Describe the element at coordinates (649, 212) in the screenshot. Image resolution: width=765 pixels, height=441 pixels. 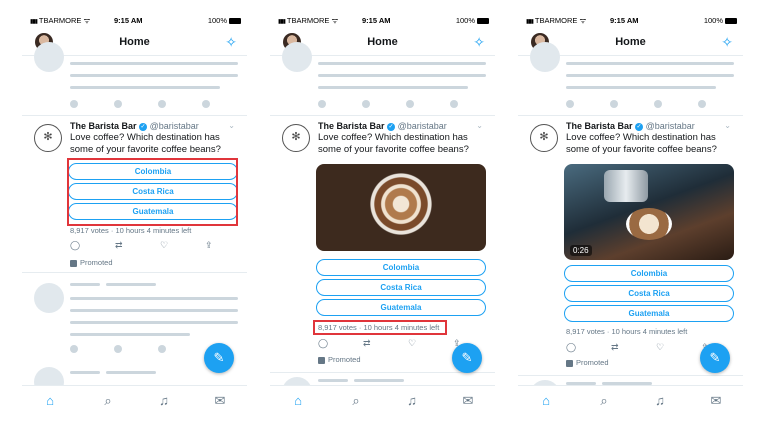
I see `latte-pour-video: 0:26` at that location.